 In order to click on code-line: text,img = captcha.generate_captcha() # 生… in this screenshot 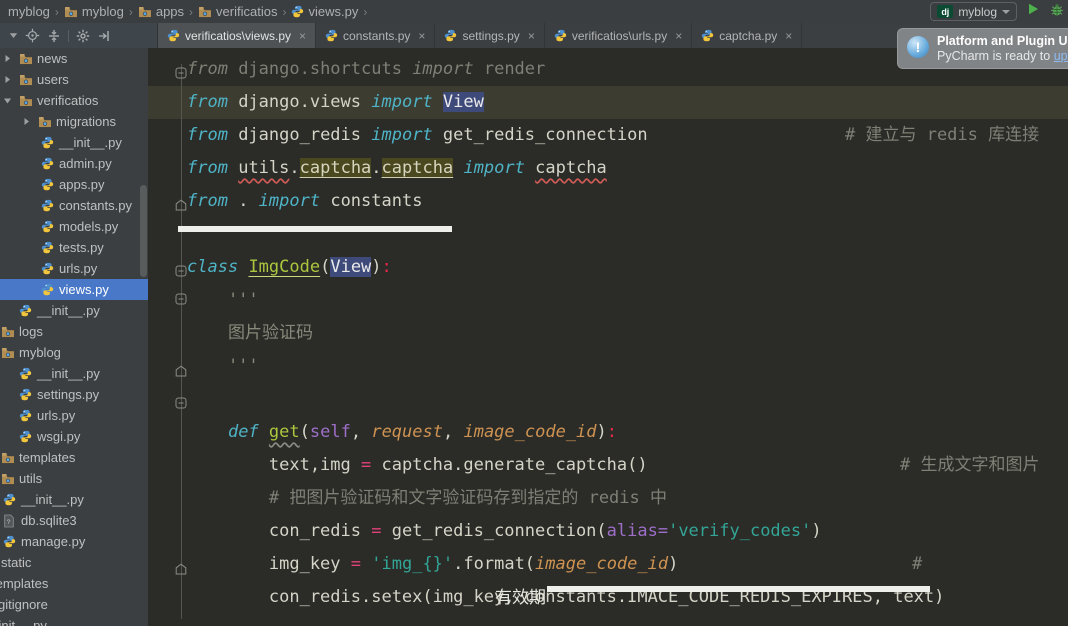, I will do `click(613, 465)`.